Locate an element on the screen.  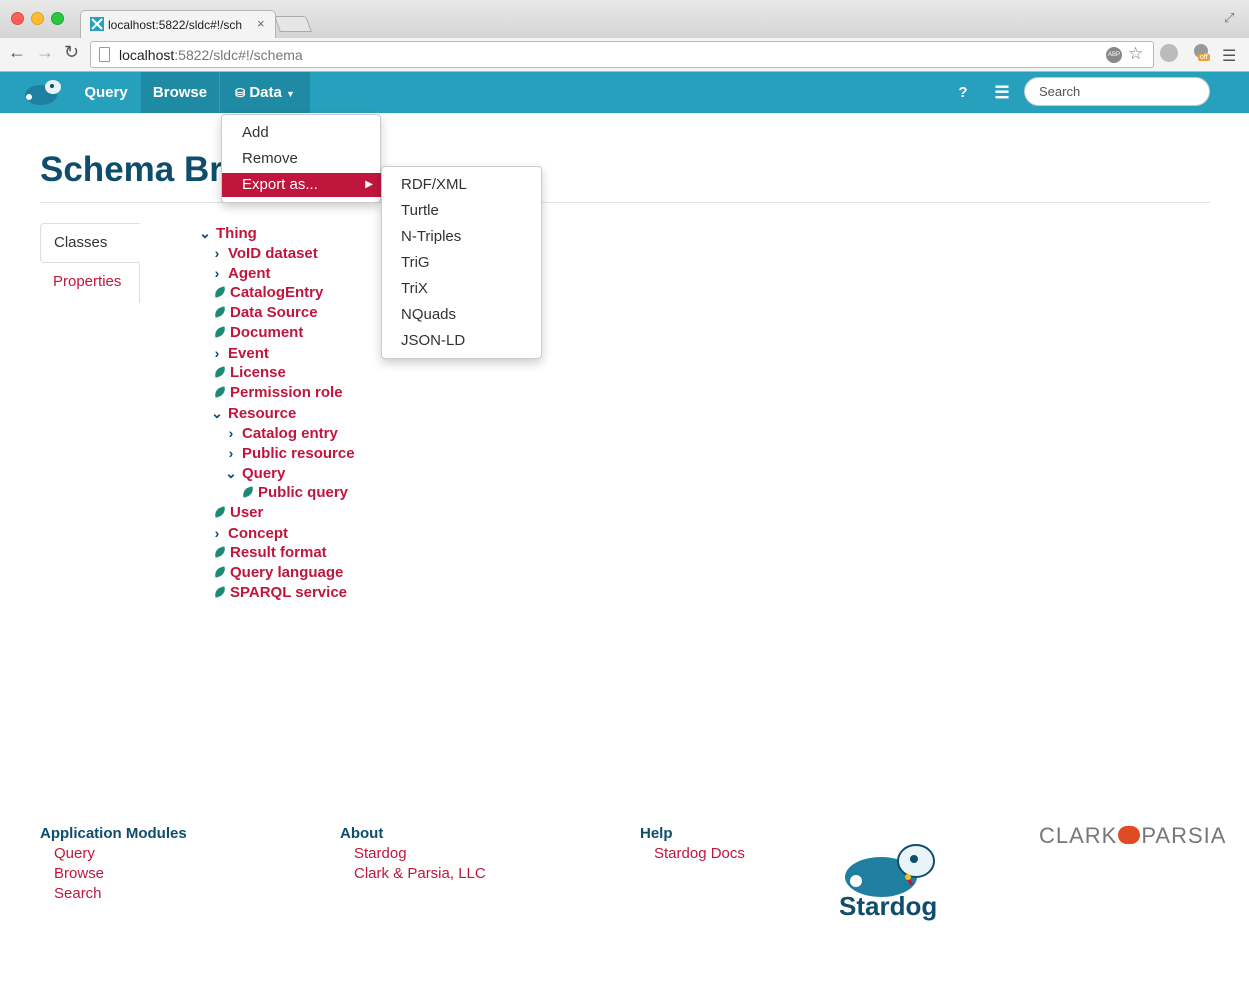
footer-link-stardog: Stardog is located at coordinates (413, 854).